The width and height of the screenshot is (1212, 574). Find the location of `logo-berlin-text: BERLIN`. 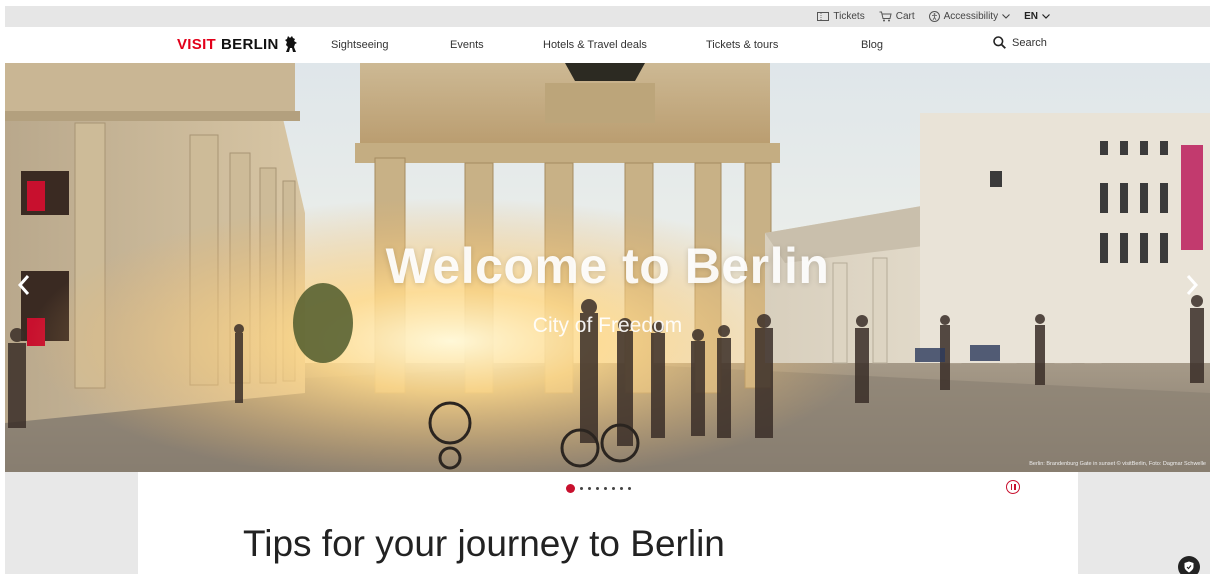

logo-berlin-text: BERLIN is located at coordinates (250, 44).